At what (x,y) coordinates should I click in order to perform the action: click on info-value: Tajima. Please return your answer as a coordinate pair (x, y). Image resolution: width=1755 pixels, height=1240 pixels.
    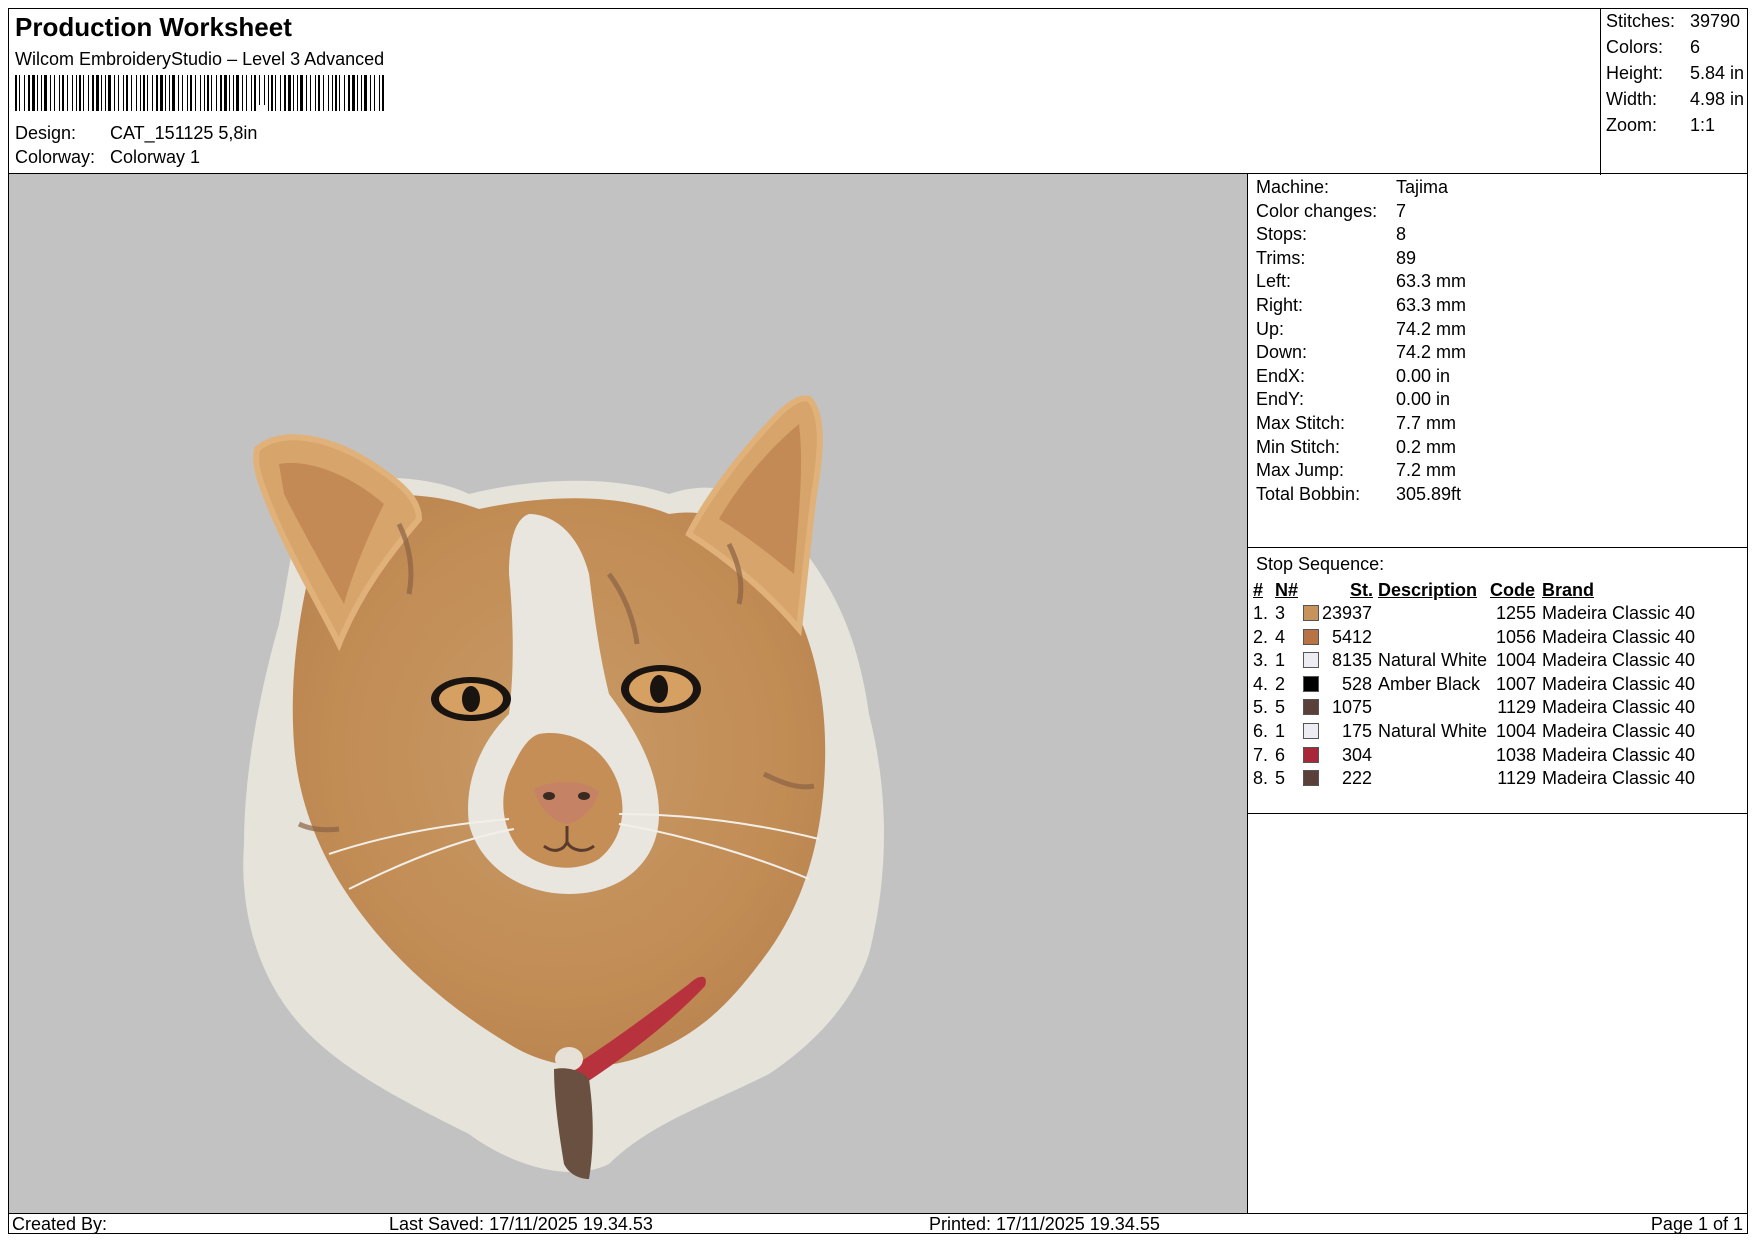
    Looking at the image, I should click on (1422, 187).